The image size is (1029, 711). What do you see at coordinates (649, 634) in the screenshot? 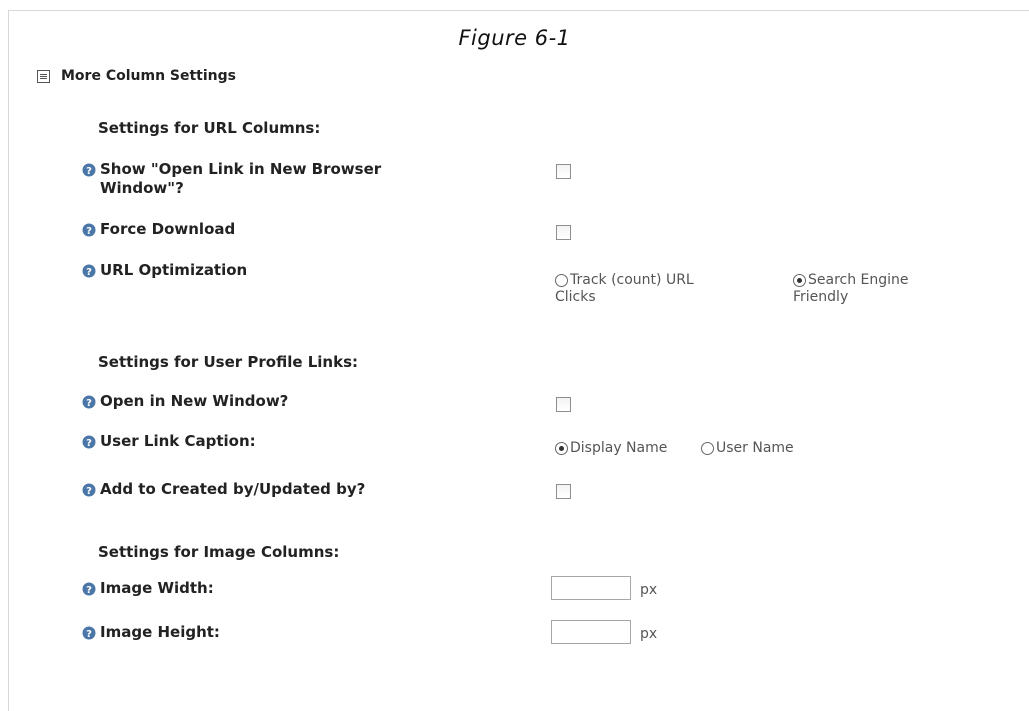
I see `image-height-unit: px` at bounding box center [649, 634].